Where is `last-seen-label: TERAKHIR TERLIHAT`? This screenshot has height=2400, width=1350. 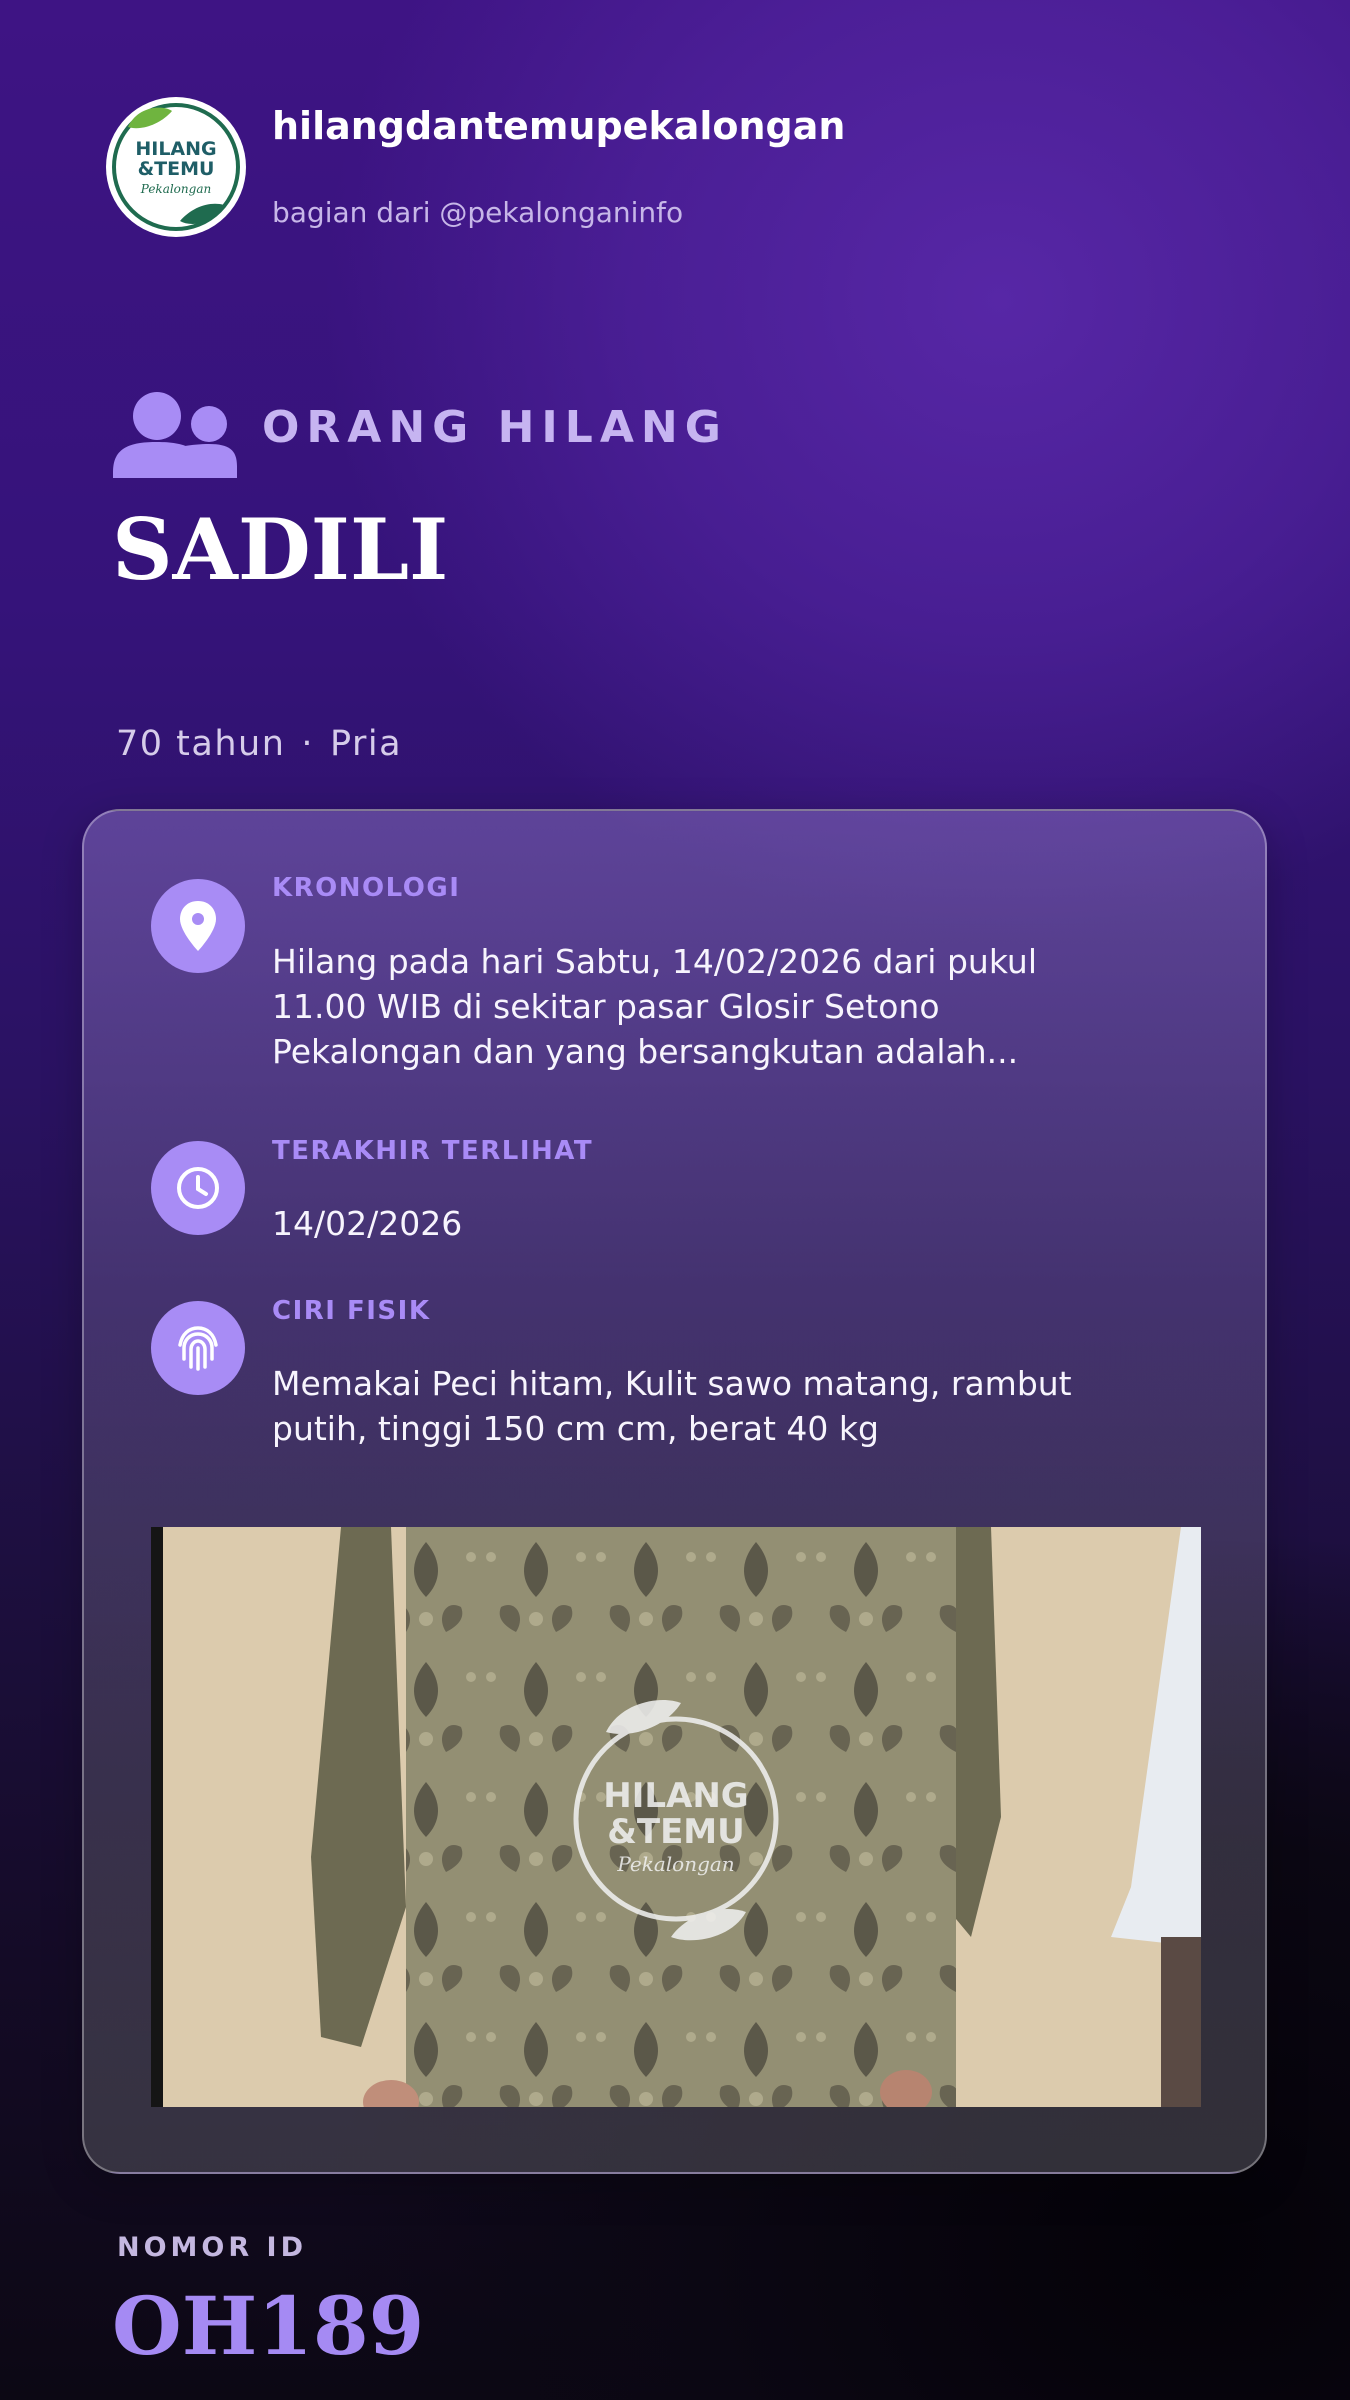 last-seen-label: TERAKHIR TERLIHAT is located at coordinates (433, 1151).